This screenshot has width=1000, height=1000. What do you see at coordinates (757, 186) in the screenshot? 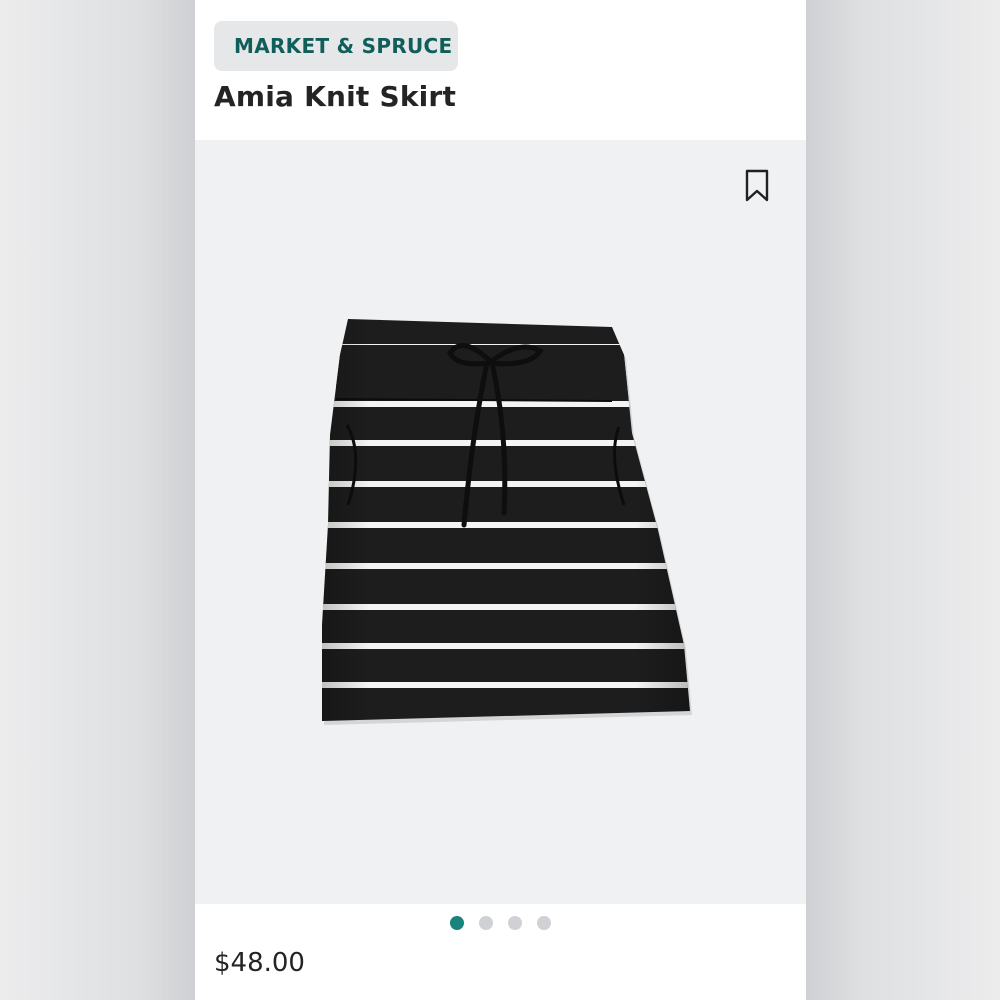
I see `bookmark-icon` at bounding box center [757, 186].